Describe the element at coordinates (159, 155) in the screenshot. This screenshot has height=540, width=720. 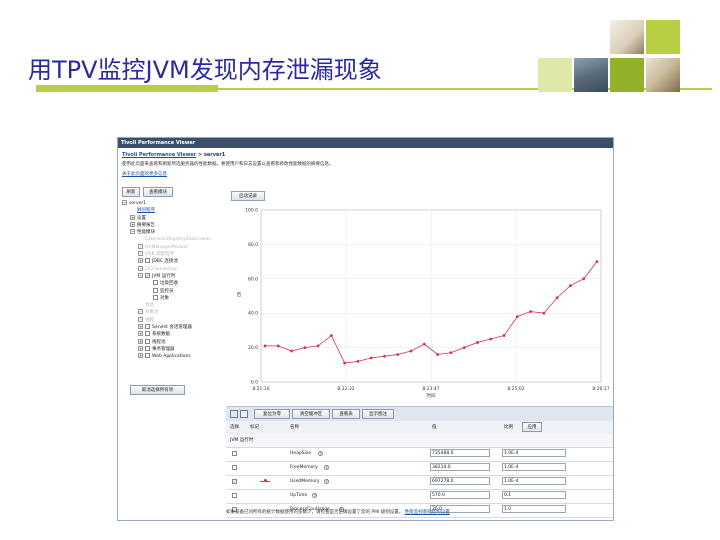
I see `breadcrumb-link: Tivoli Performance Viewer` at that location.